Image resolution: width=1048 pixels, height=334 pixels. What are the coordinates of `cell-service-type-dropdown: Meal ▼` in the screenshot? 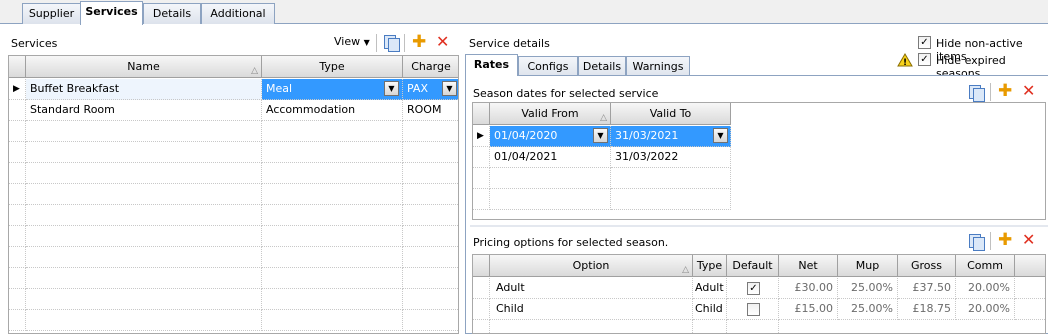 It's located at (332, 89).